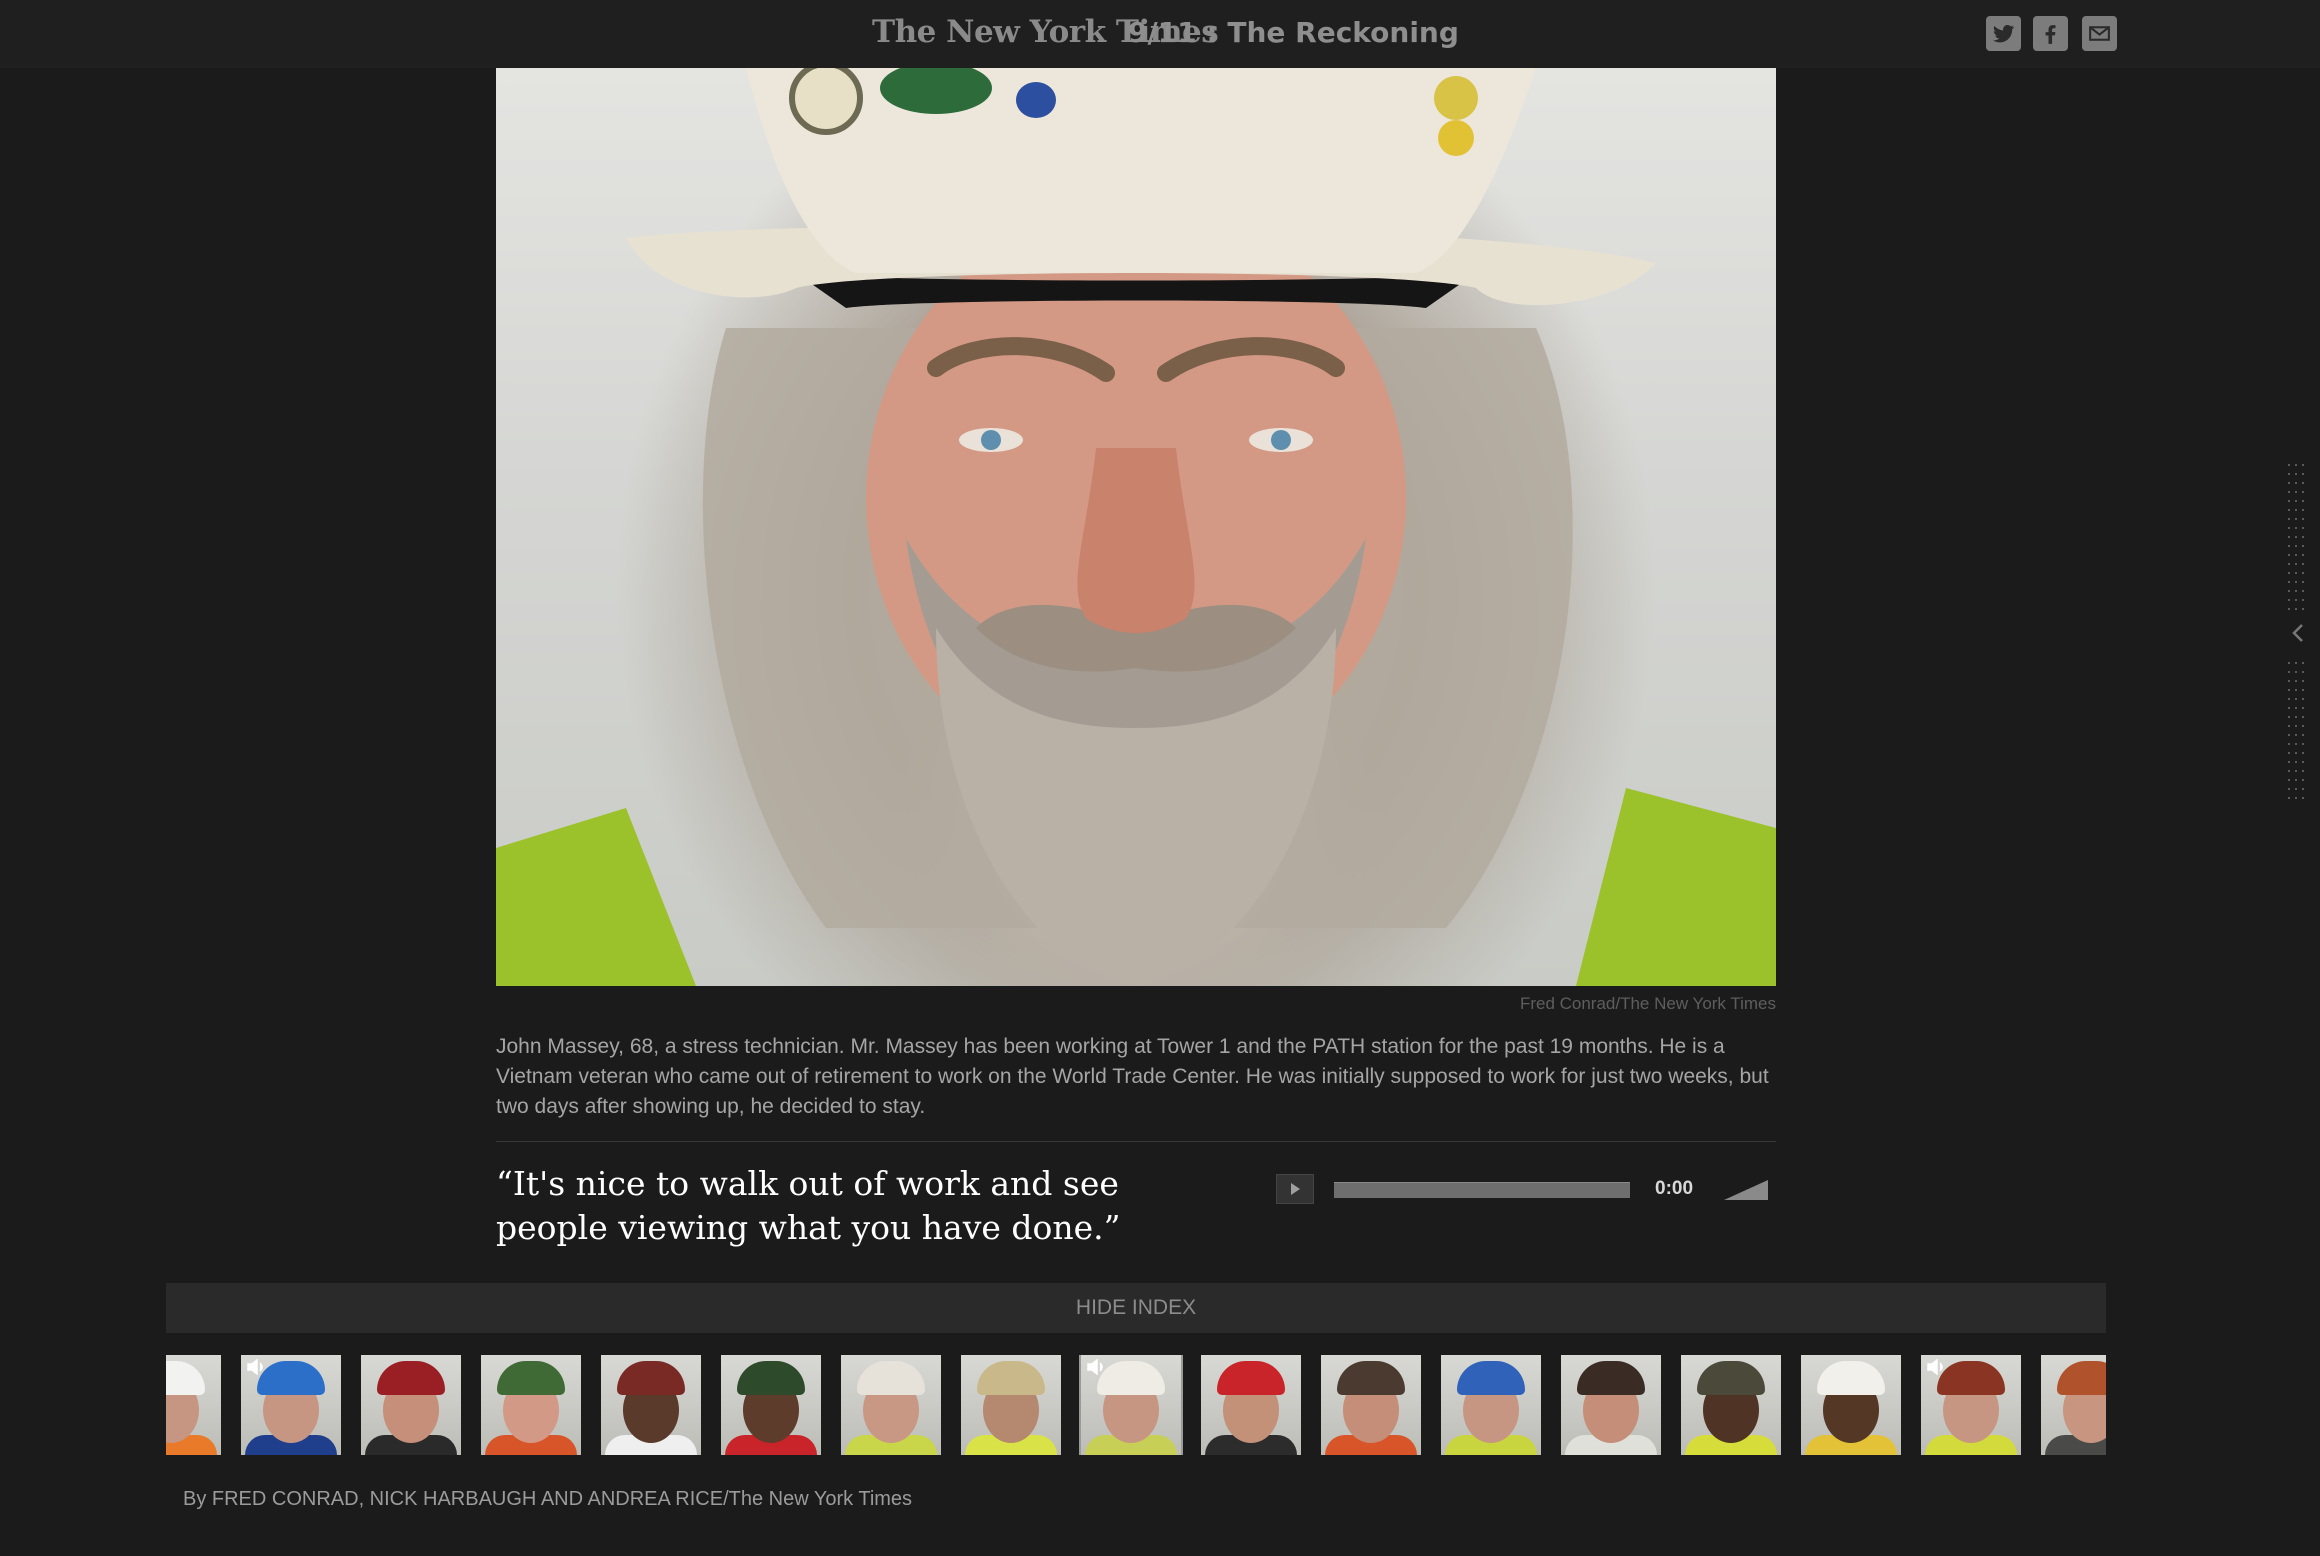 This screenshot has width=2320, height=1556. Describe the element at coordinates (1295, 1189) in the screenshot. I see `audio-play-button` at that location.